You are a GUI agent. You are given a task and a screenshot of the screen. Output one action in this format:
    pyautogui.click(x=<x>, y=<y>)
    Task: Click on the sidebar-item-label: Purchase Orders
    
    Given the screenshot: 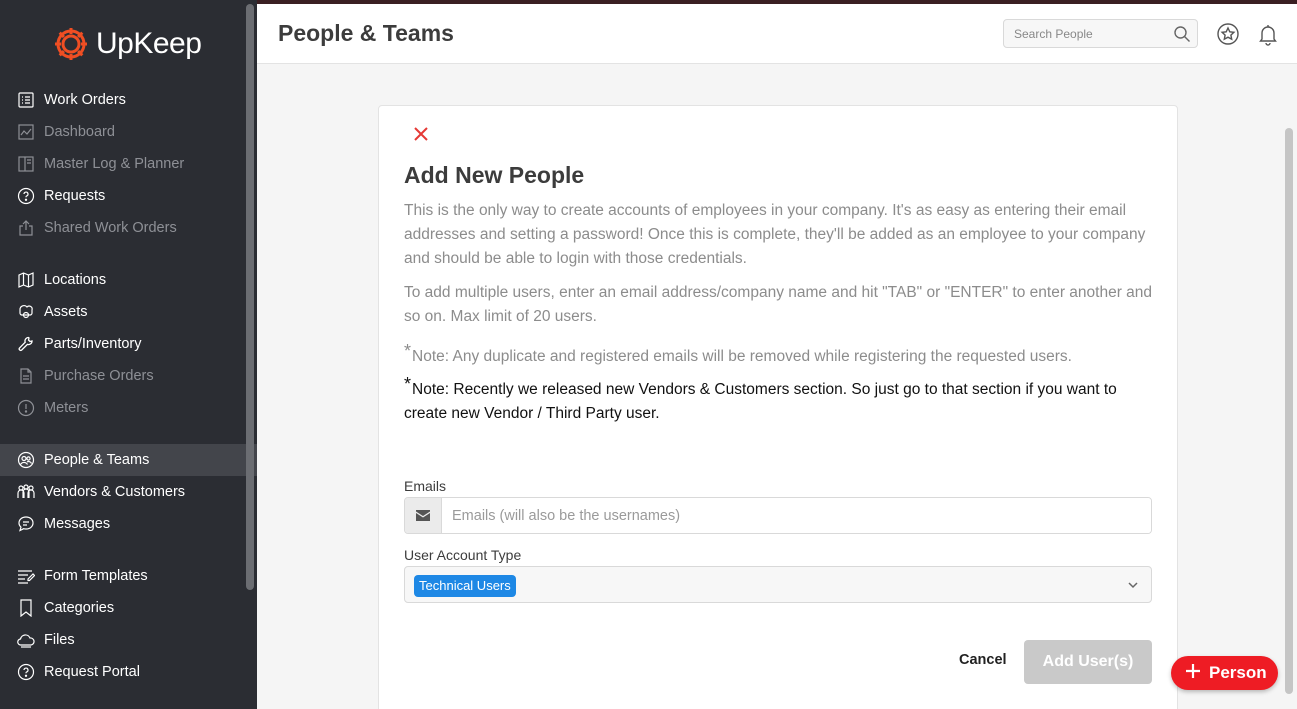 What is the action you would take?
    pyautogui.click(x=99, y=376)
    